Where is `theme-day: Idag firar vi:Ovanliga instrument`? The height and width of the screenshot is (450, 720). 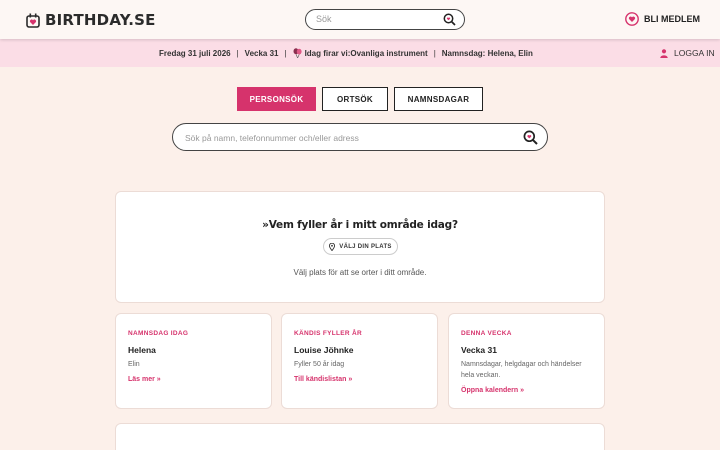
theme-day: Idag firar vi:Ovanliga instrument is located at coordinates (366, 53).